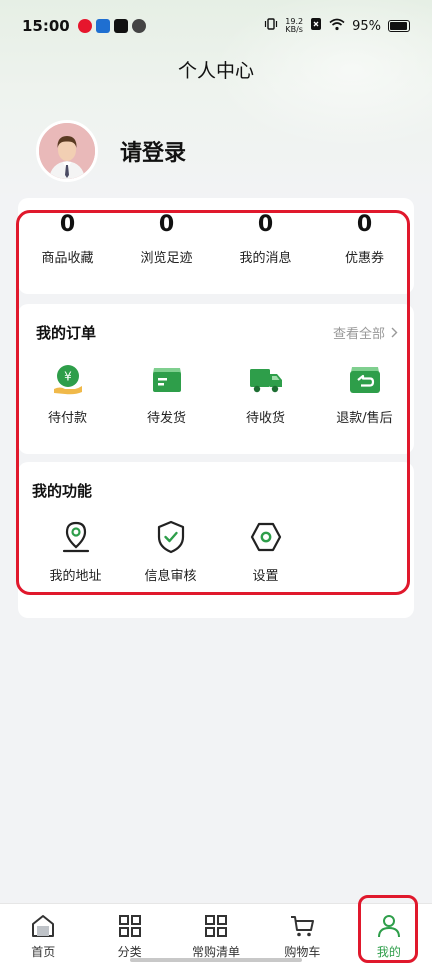 Image resolution: width=432 pixels, height=964 pixels. What do you see at coordinates (216, 26) in the screenshot?
I see `status-bar: 15:00 19.2 KB/s 95%` at bounding box center [216, 26].